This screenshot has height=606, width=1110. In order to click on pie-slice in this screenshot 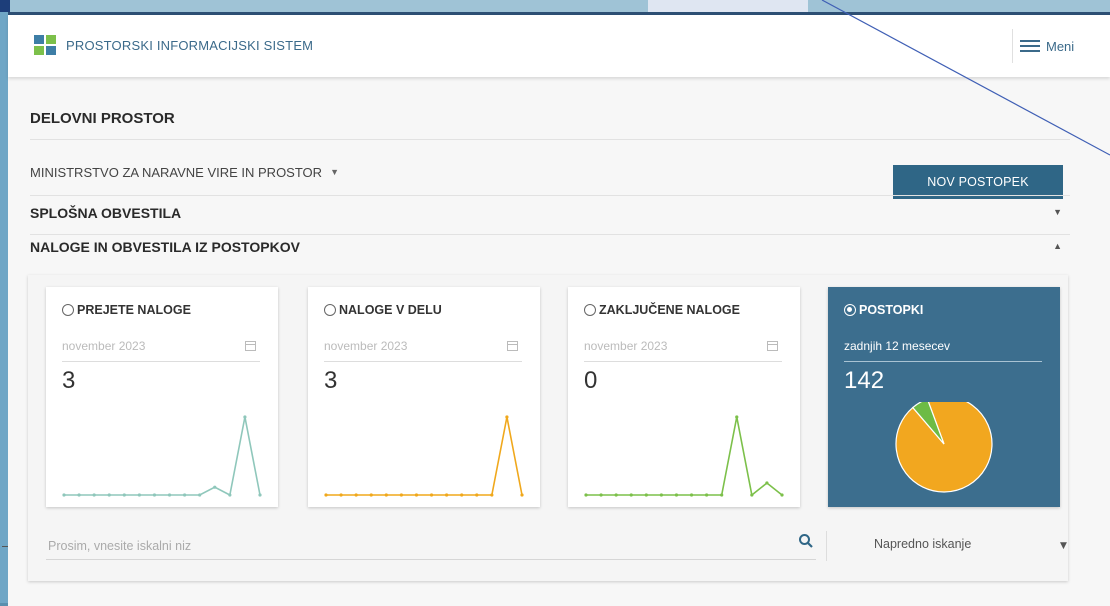, I will do `click(944, 447)`.